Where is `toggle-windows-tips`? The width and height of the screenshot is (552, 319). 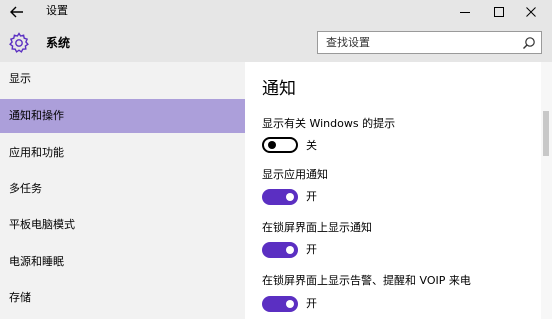 toggle-windows-tips is located at coordinates (280, 145).